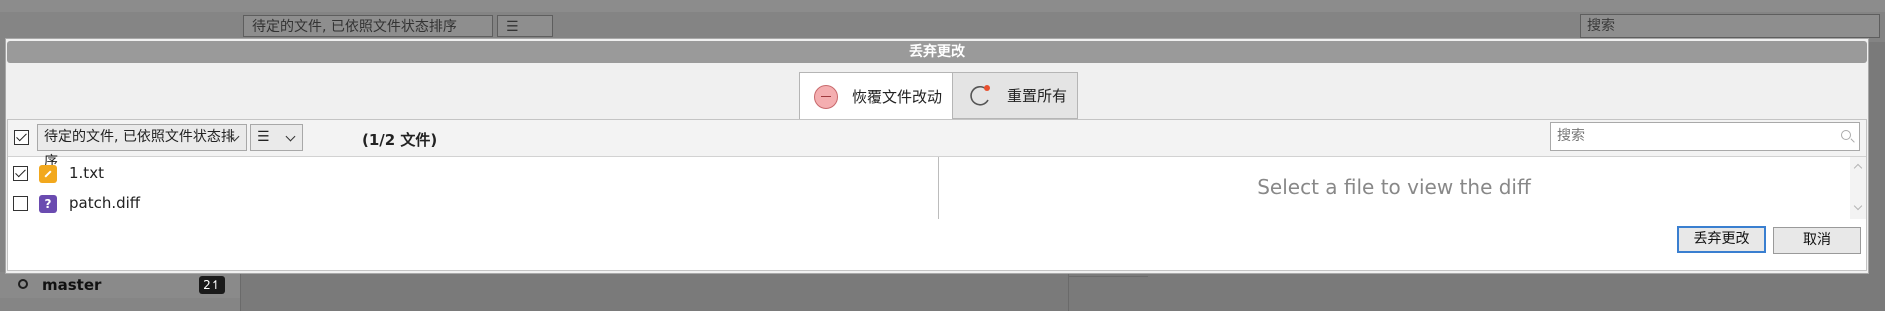 The image size is (1885, 311). What do you see at coordinates (473, 204) in the screenshot?
I see `list-item: ? patch.diff` at bounding box center [473, 204].